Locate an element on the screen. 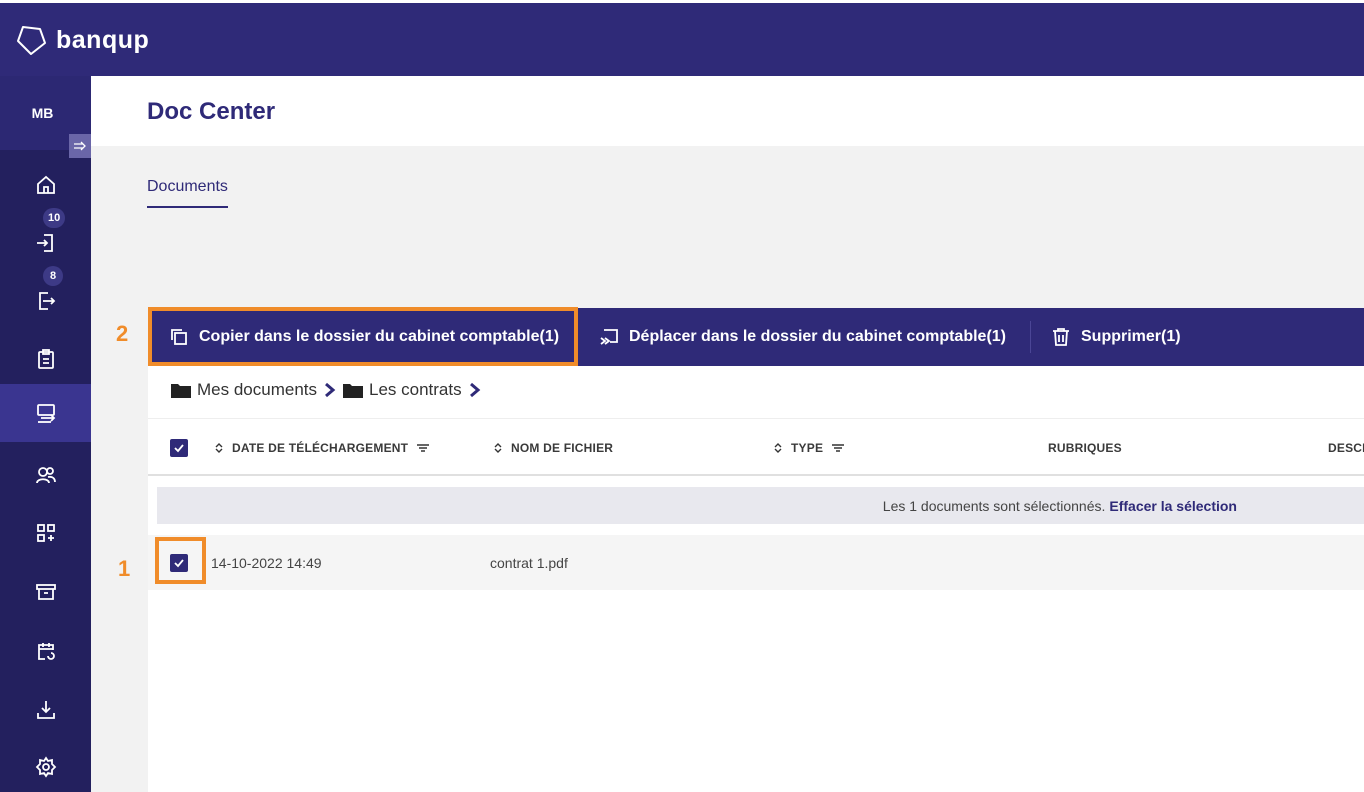 The width and height of the screenshot is (1364, 792). column-header-filename: NOM DE FICHIER is located at coordinates (553, 448).